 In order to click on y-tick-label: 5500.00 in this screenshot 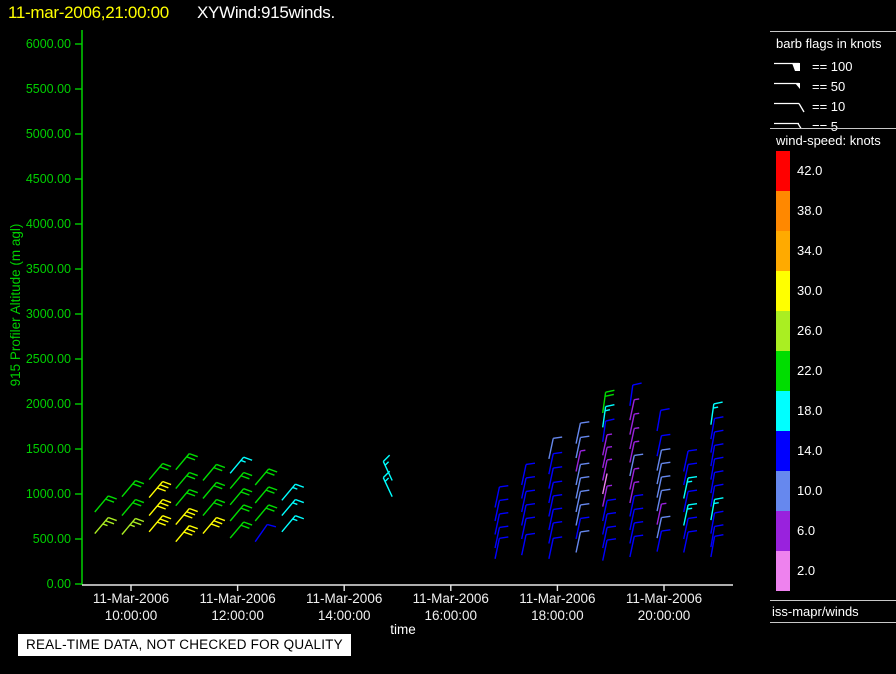, I will do `click(48, 89)`.